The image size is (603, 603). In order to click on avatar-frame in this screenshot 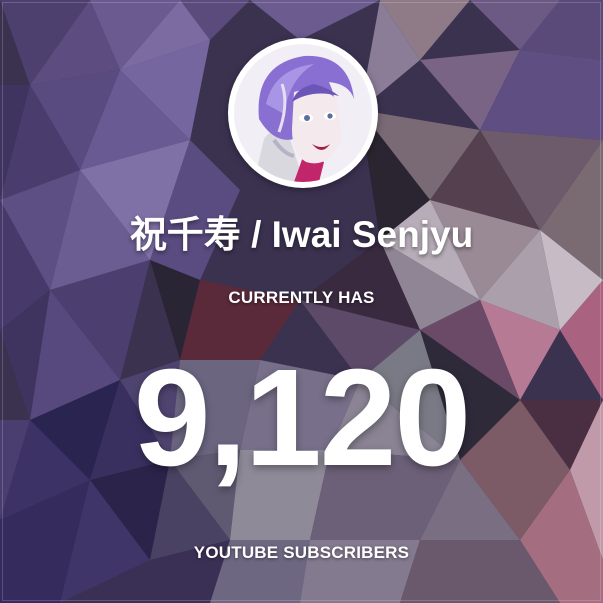, I will do `click(303, 113)`.